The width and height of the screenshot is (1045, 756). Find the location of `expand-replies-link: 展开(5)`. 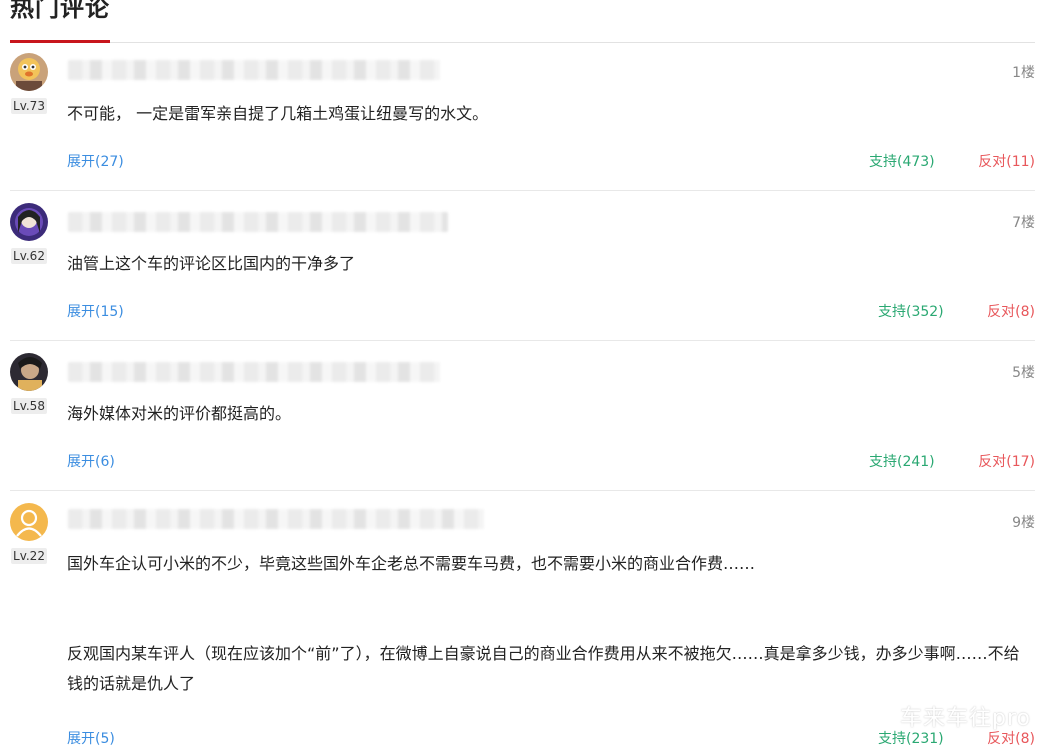

expand-replies-link: 展开(5) is located at coordinates (91, 738).